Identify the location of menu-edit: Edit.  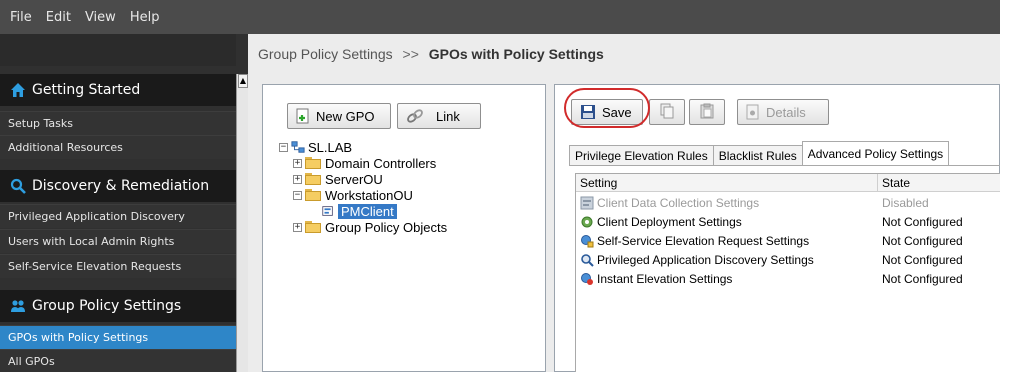
(58, 17).